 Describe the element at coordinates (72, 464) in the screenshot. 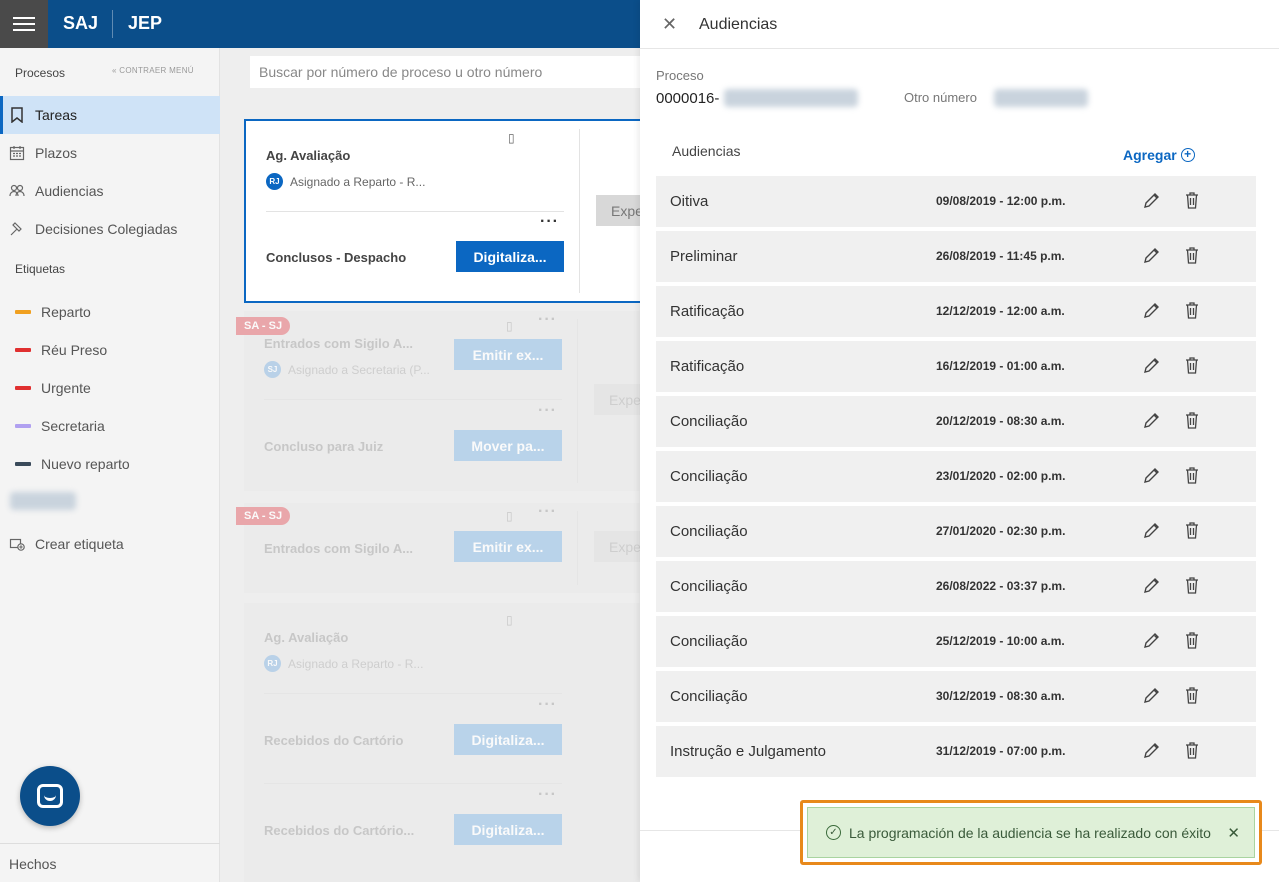

I see `tag-nuevo-reparto: Nuevo reparto` at that location.